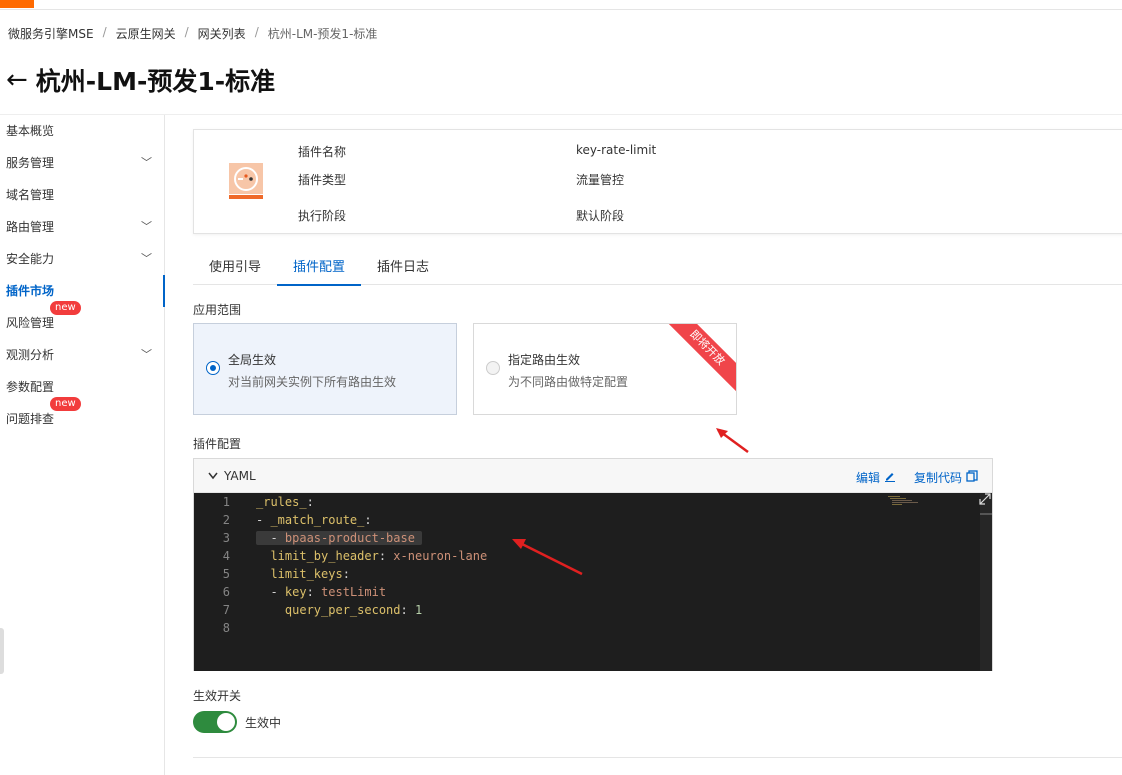 This screenshot has height=775, width=1122. Describe the element at coordinates (938, 478) in the screenshot. I see `copy-label: 复制代码` at that location.